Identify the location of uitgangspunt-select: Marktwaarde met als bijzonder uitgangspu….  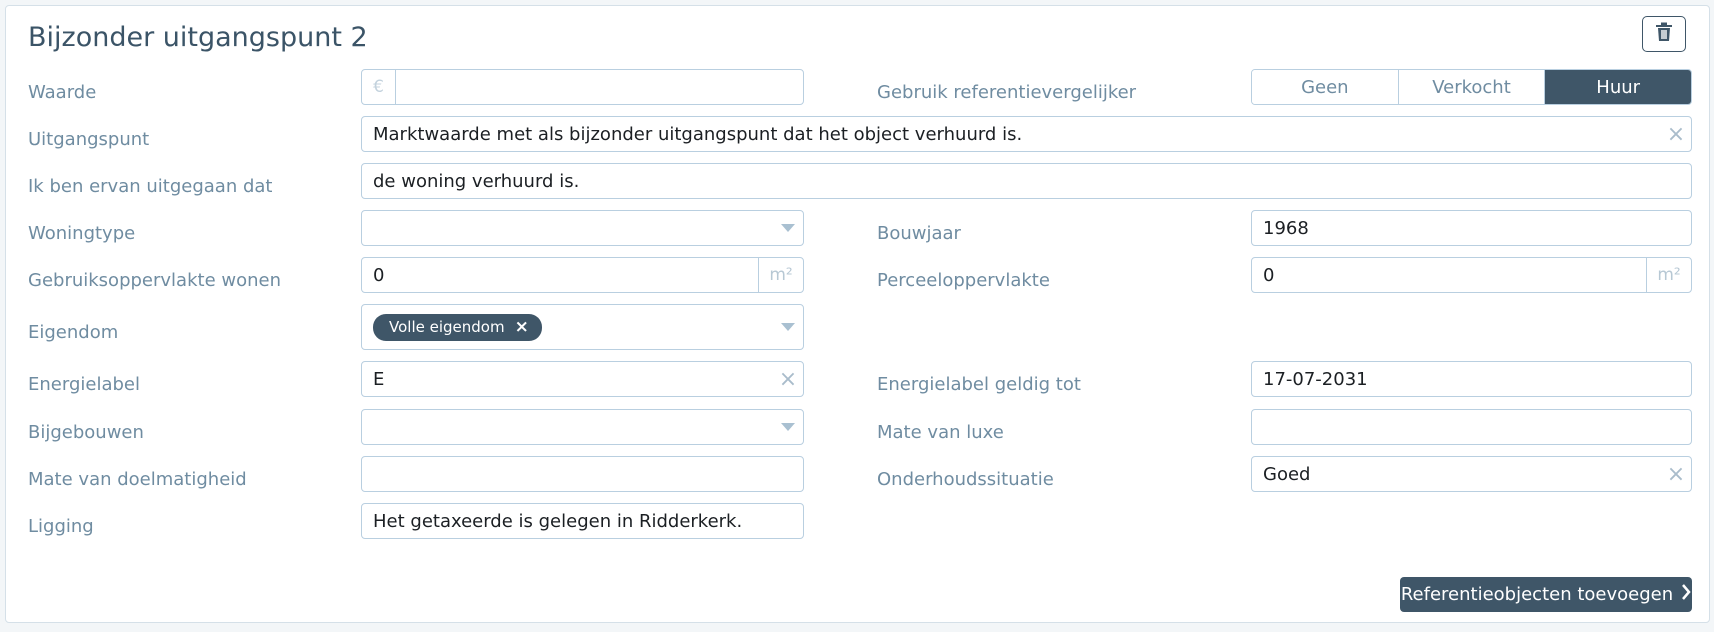
(1026, 134).